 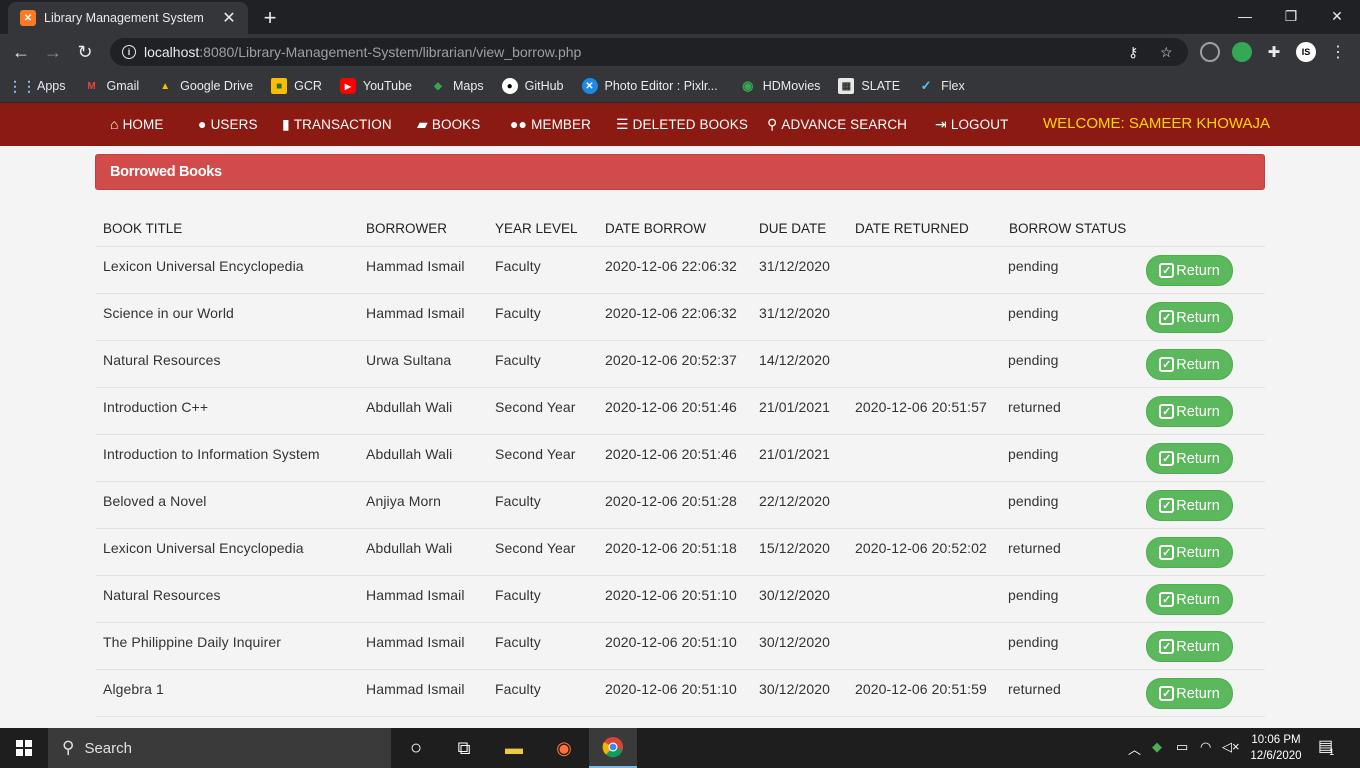 I want to click on key-icon: ⚷, so click(x=1133, y=52).